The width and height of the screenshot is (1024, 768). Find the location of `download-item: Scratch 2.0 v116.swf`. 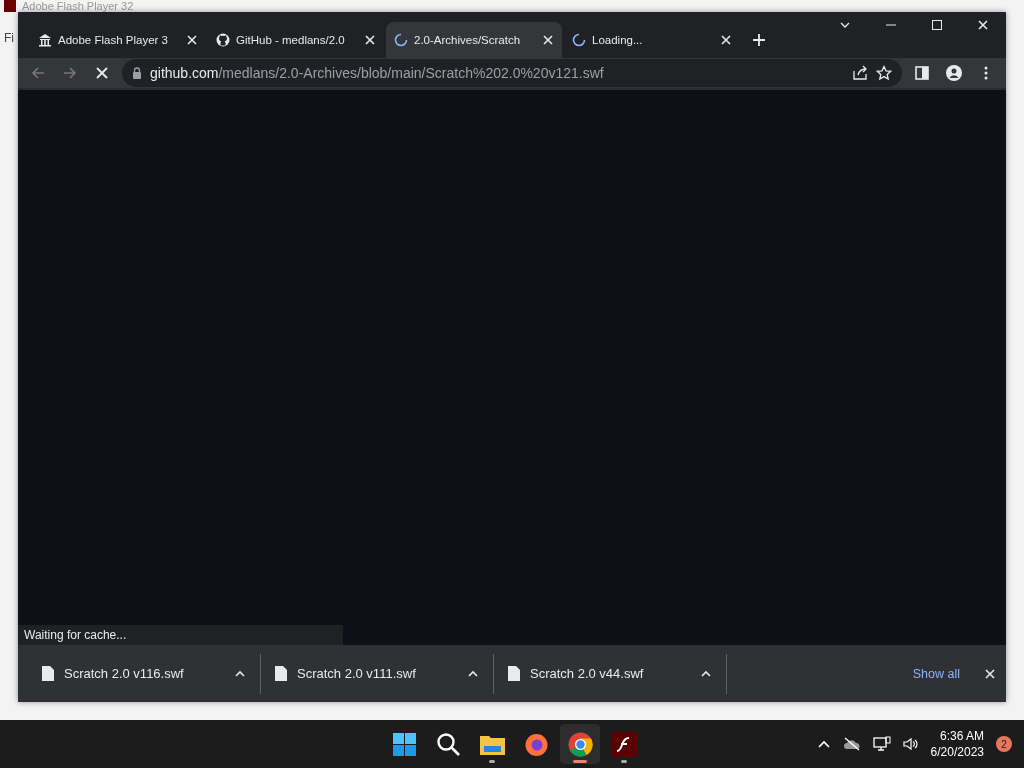

download-item: Scratch 2.0 v116.swf is located at coordinates (144, 673).